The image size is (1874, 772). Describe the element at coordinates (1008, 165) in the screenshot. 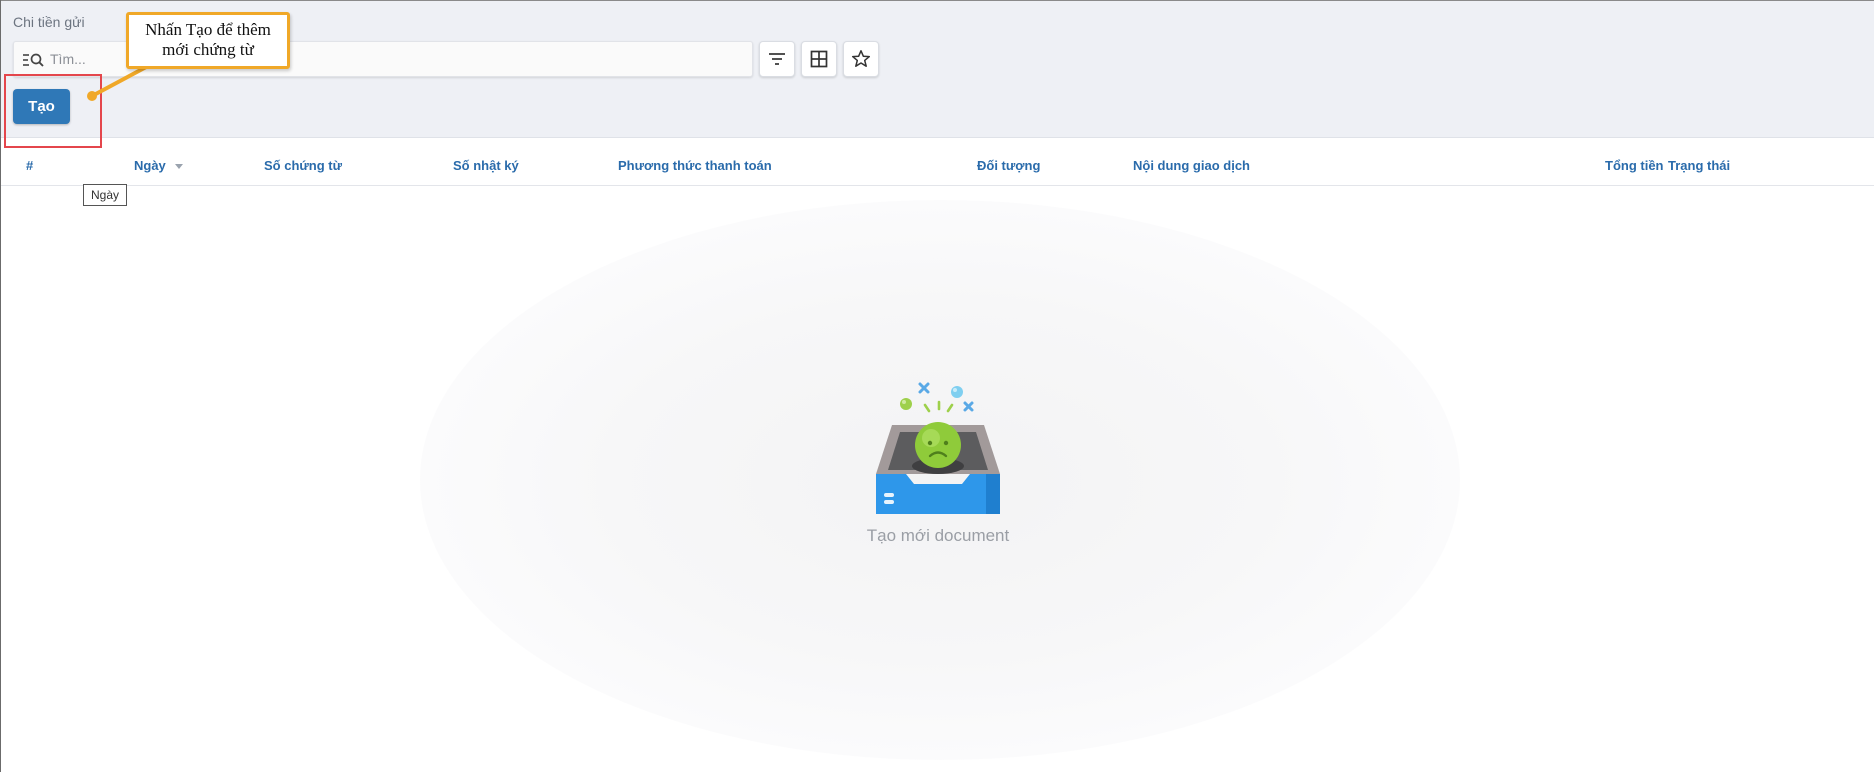

I see `column-header-partner: Đối tượng` at that location.